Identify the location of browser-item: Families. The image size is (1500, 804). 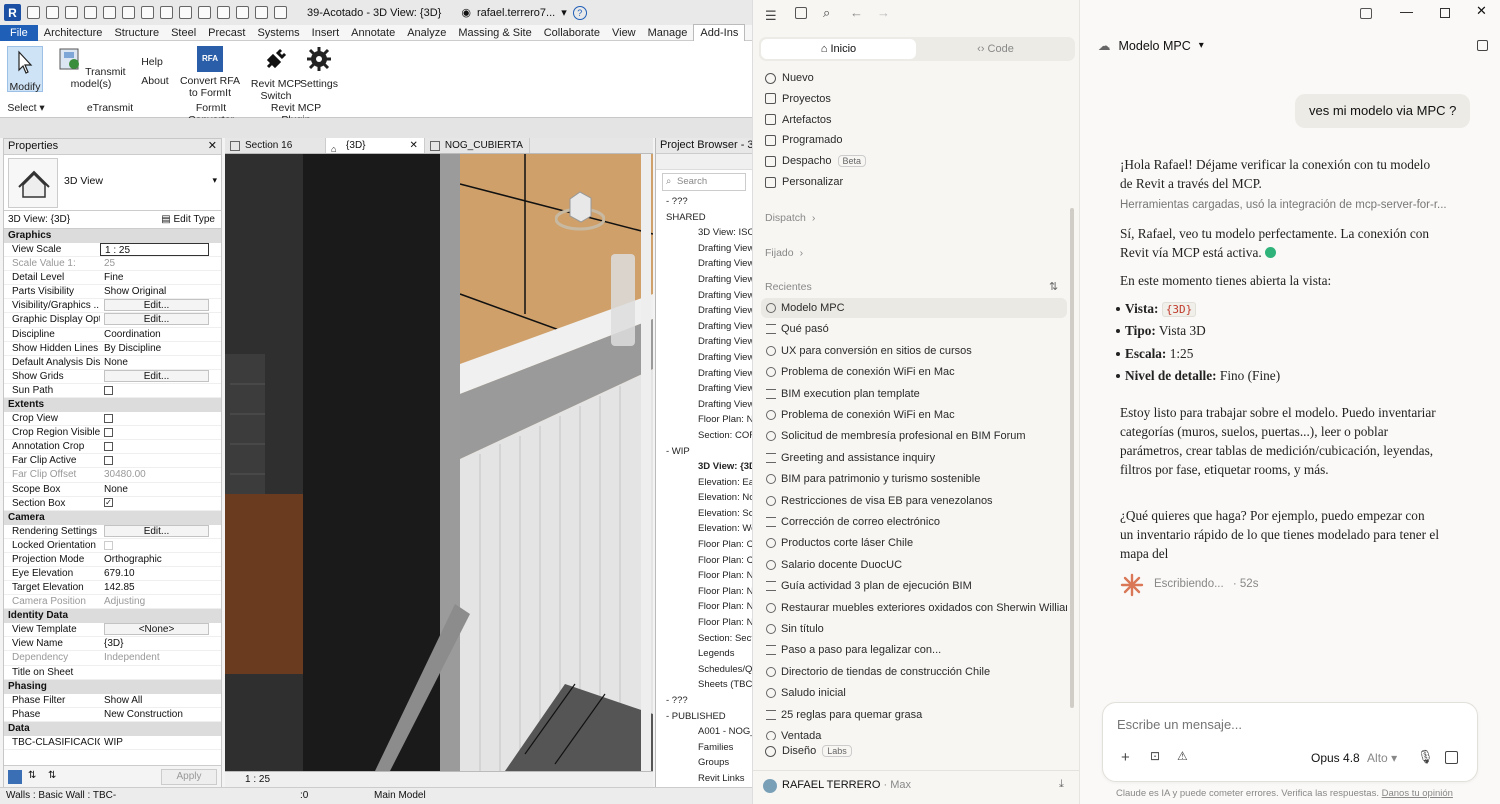
(708, 748).